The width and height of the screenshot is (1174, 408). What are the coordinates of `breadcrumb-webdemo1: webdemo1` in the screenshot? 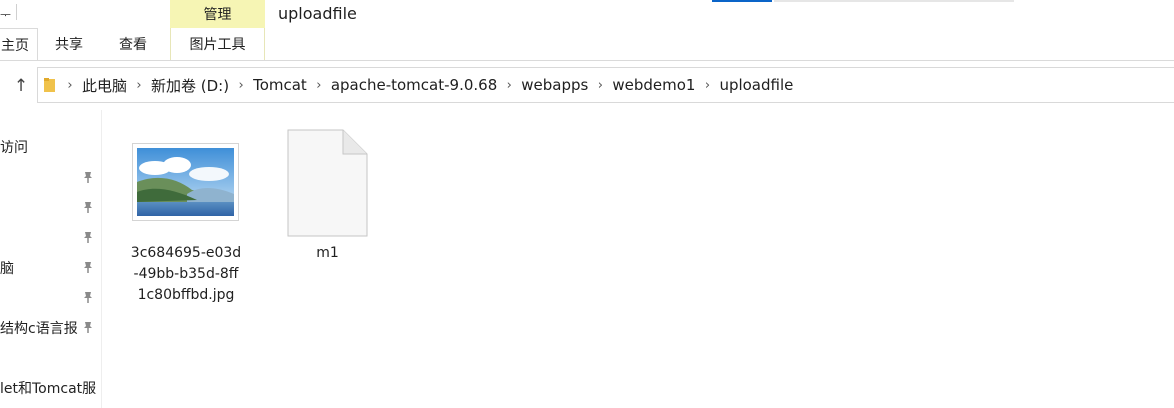 It's located at (653, 85).